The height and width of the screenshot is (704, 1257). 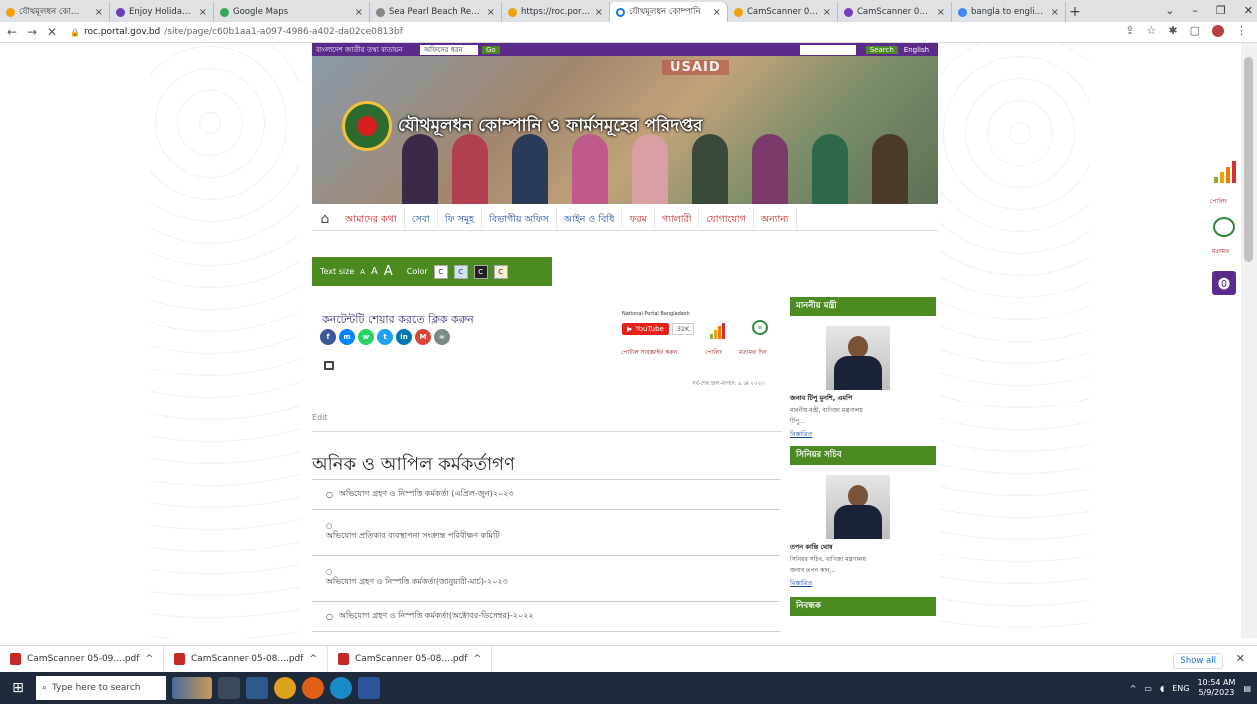 What do you see at coordinates (1148, 688) in the screenshot?
I see `network-icon: ▭` at bounding box center [1148, 688].